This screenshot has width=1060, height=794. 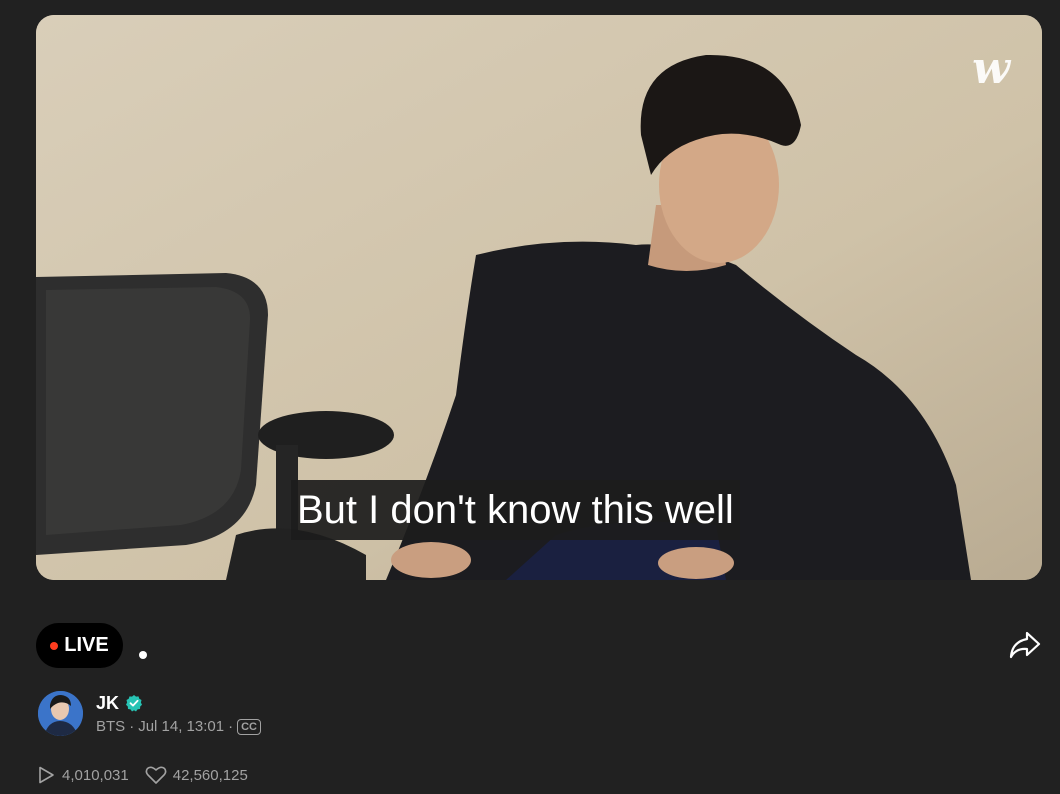 I want to click on share-button, so click(x=1025, y=645).